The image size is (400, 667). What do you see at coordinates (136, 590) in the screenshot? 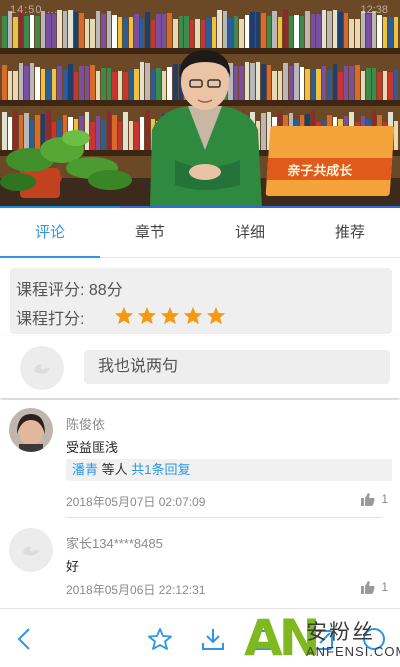
I see `comment-date: 2018年05月06日 22:12:31` at bounding box center [136, 590].